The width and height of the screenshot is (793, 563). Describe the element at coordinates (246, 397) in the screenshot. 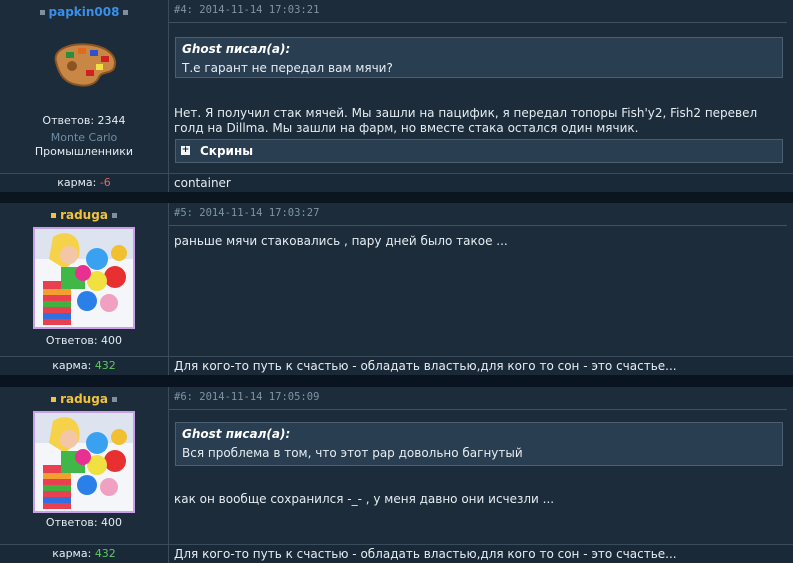

I see `post-header: #6: 2014-11-14 17:05:09` at that location.